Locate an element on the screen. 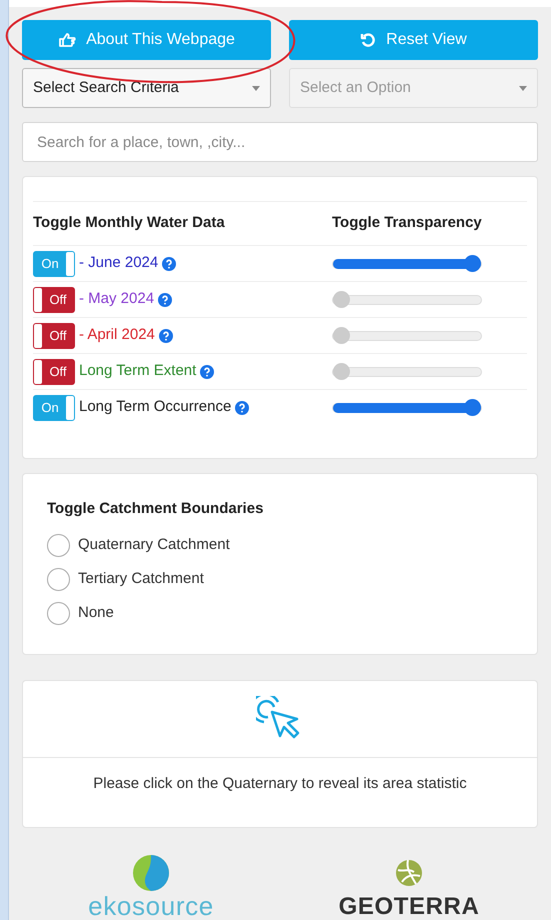 The image size is (551, 920). select-dropdown: Select Search Criteria is located at coordinates (146, 88).